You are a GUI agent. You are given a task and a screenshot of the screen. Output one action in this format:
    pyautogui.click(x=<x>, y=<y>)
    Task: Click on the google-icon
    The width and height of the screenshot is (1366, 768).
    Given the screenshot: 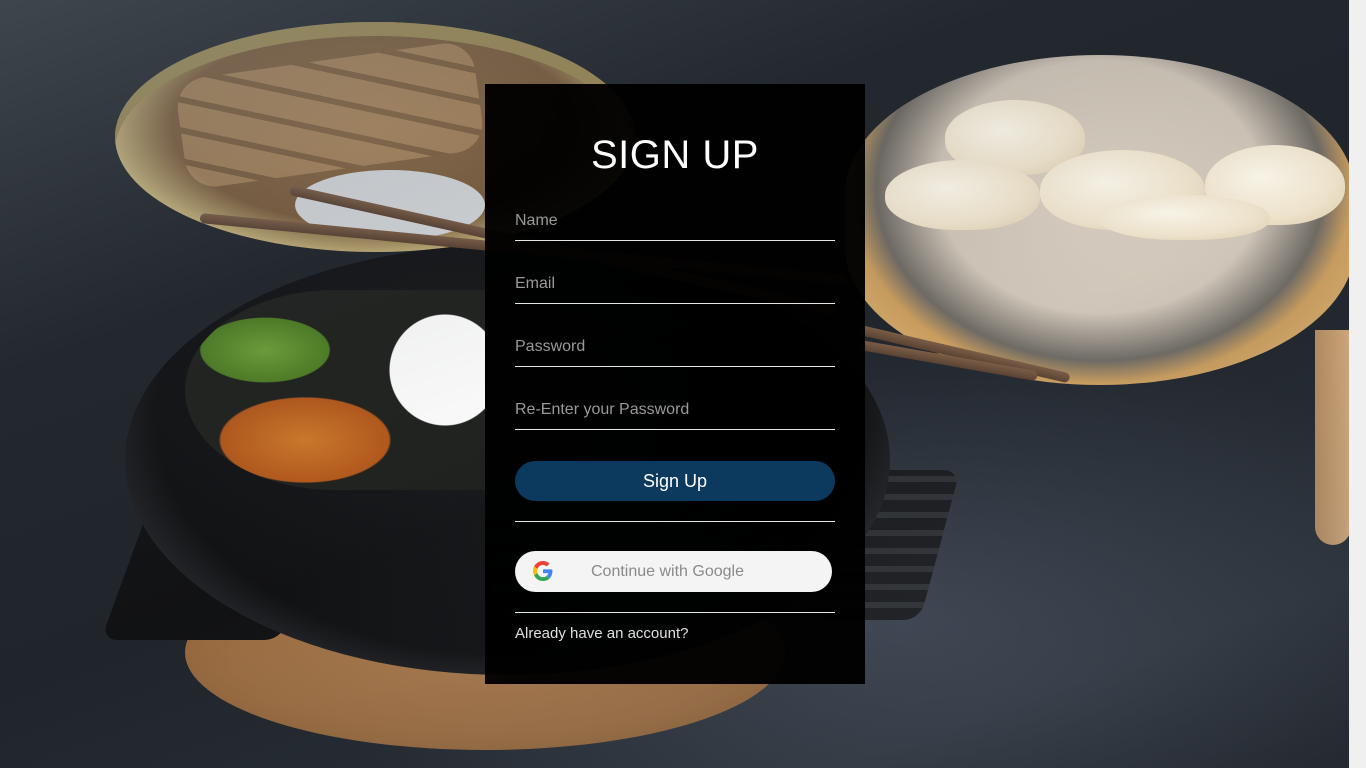 What is the action you would take?
    pyautogui.click(x=543, y=571)
    